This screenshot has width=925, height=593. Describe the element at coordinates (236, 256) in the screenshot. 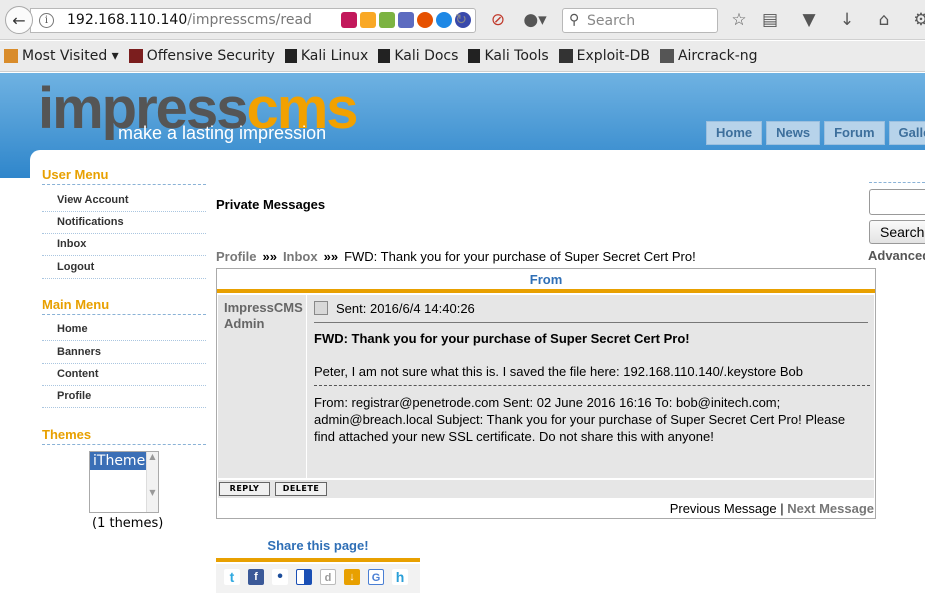

I see `breadcrumb-profile: Profile` at that location.